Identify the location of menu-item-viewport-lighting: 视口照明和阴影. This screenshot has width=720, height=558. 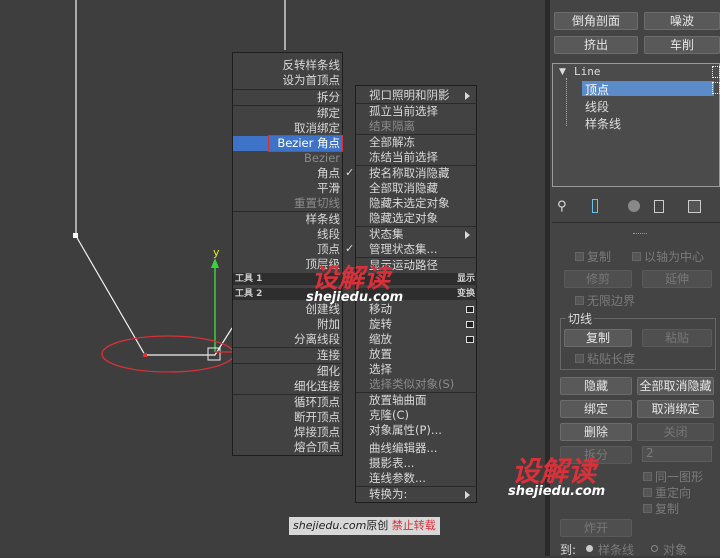
(409, 95).